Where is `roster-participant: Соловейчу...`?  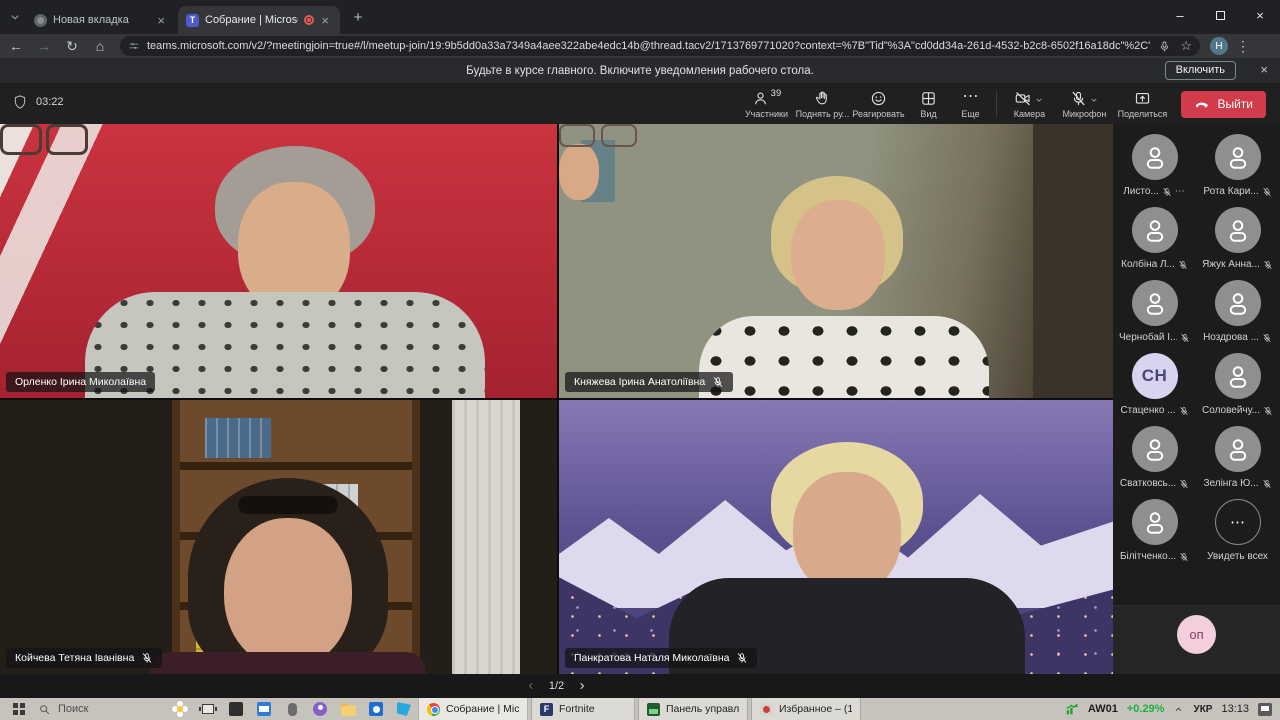
roster-participant: Соловейчу... is located at coordinates (1237, 389).